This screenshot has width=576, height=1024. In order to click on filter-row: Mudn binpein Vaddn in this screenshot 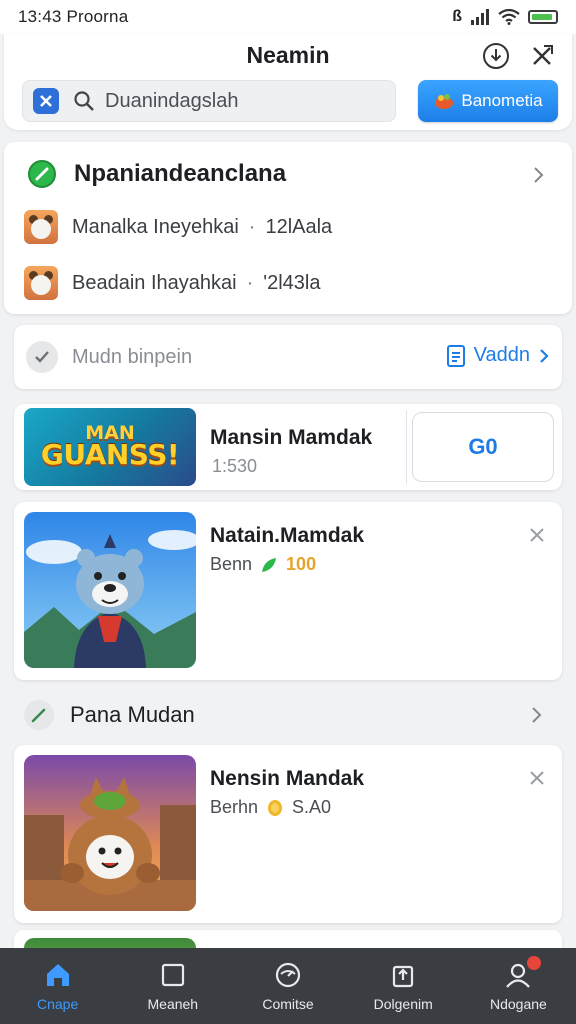, I will do `click(288, 357)`.